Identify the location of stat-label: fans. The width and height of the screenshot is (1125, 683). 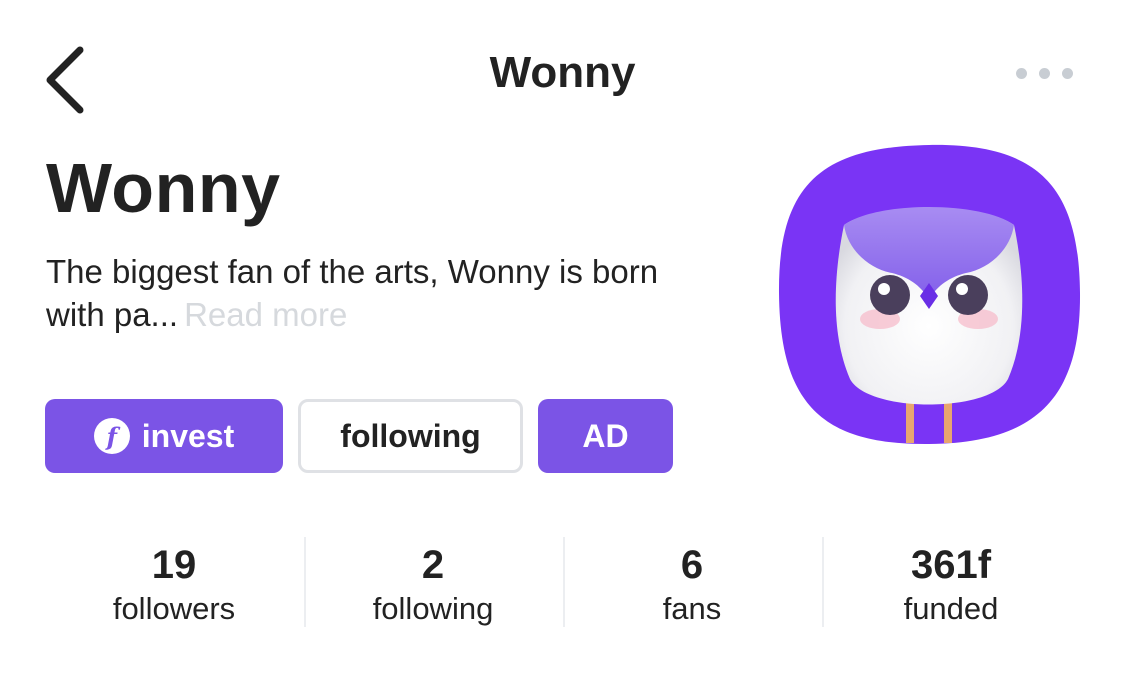
(692, 608).